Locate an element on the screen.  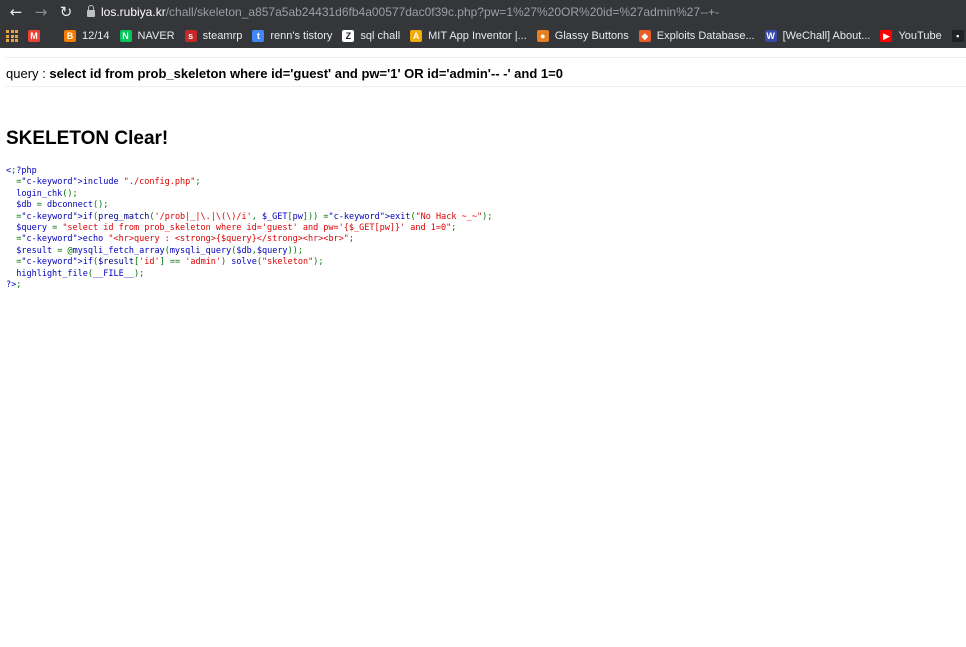
bookmark-item: ▪Whats My IP A is located at coordinates (957, 36).